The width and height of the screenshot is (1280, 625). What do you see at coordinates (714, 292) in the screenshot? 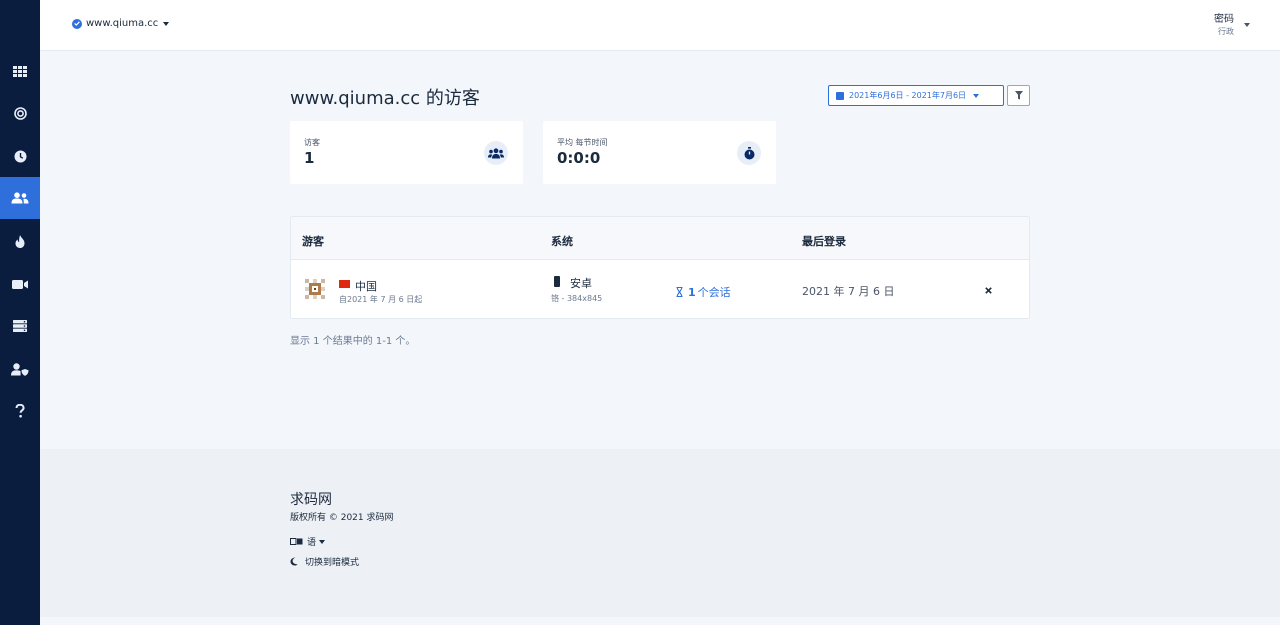
I see `sessions-label: 个会话` at bounding box center [714, 292].